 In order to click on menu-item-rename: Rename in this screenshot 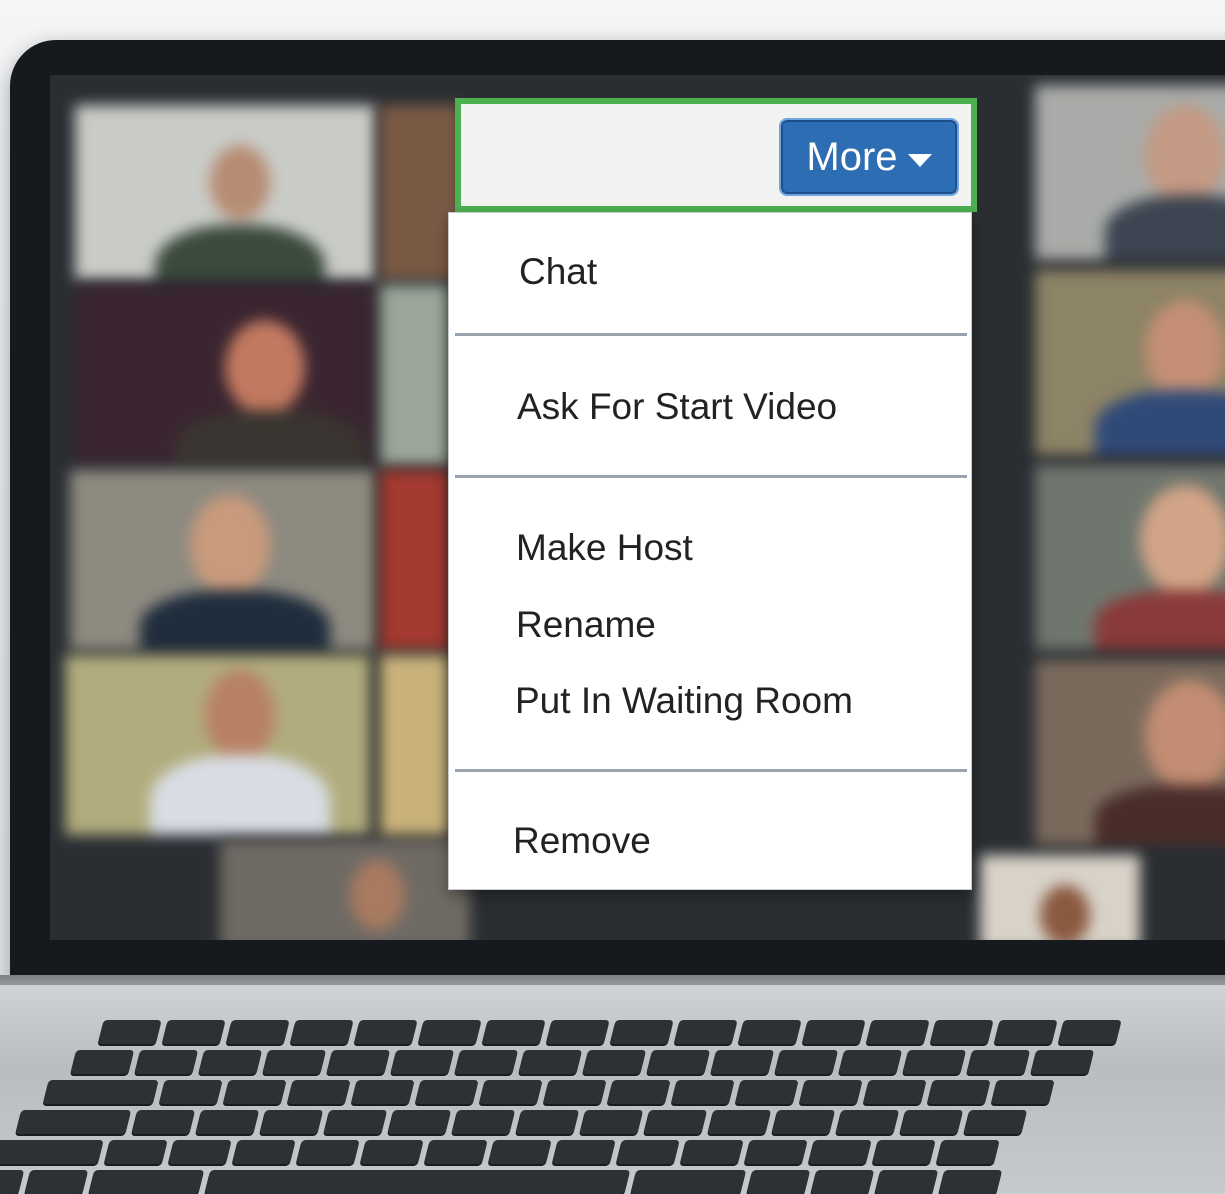, I will do `click(586, 625)`.